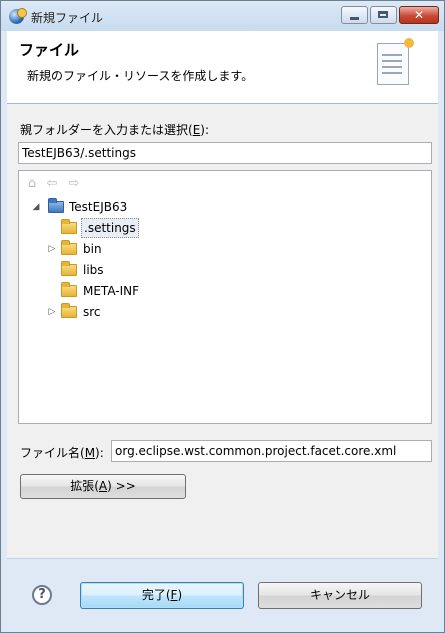  What do you see at coordinates (222, 67) in the screenshot?
I see `wizard-banner: ファイル 新規のファイル・リソースを作成します。` at bounding box center [222, 67].